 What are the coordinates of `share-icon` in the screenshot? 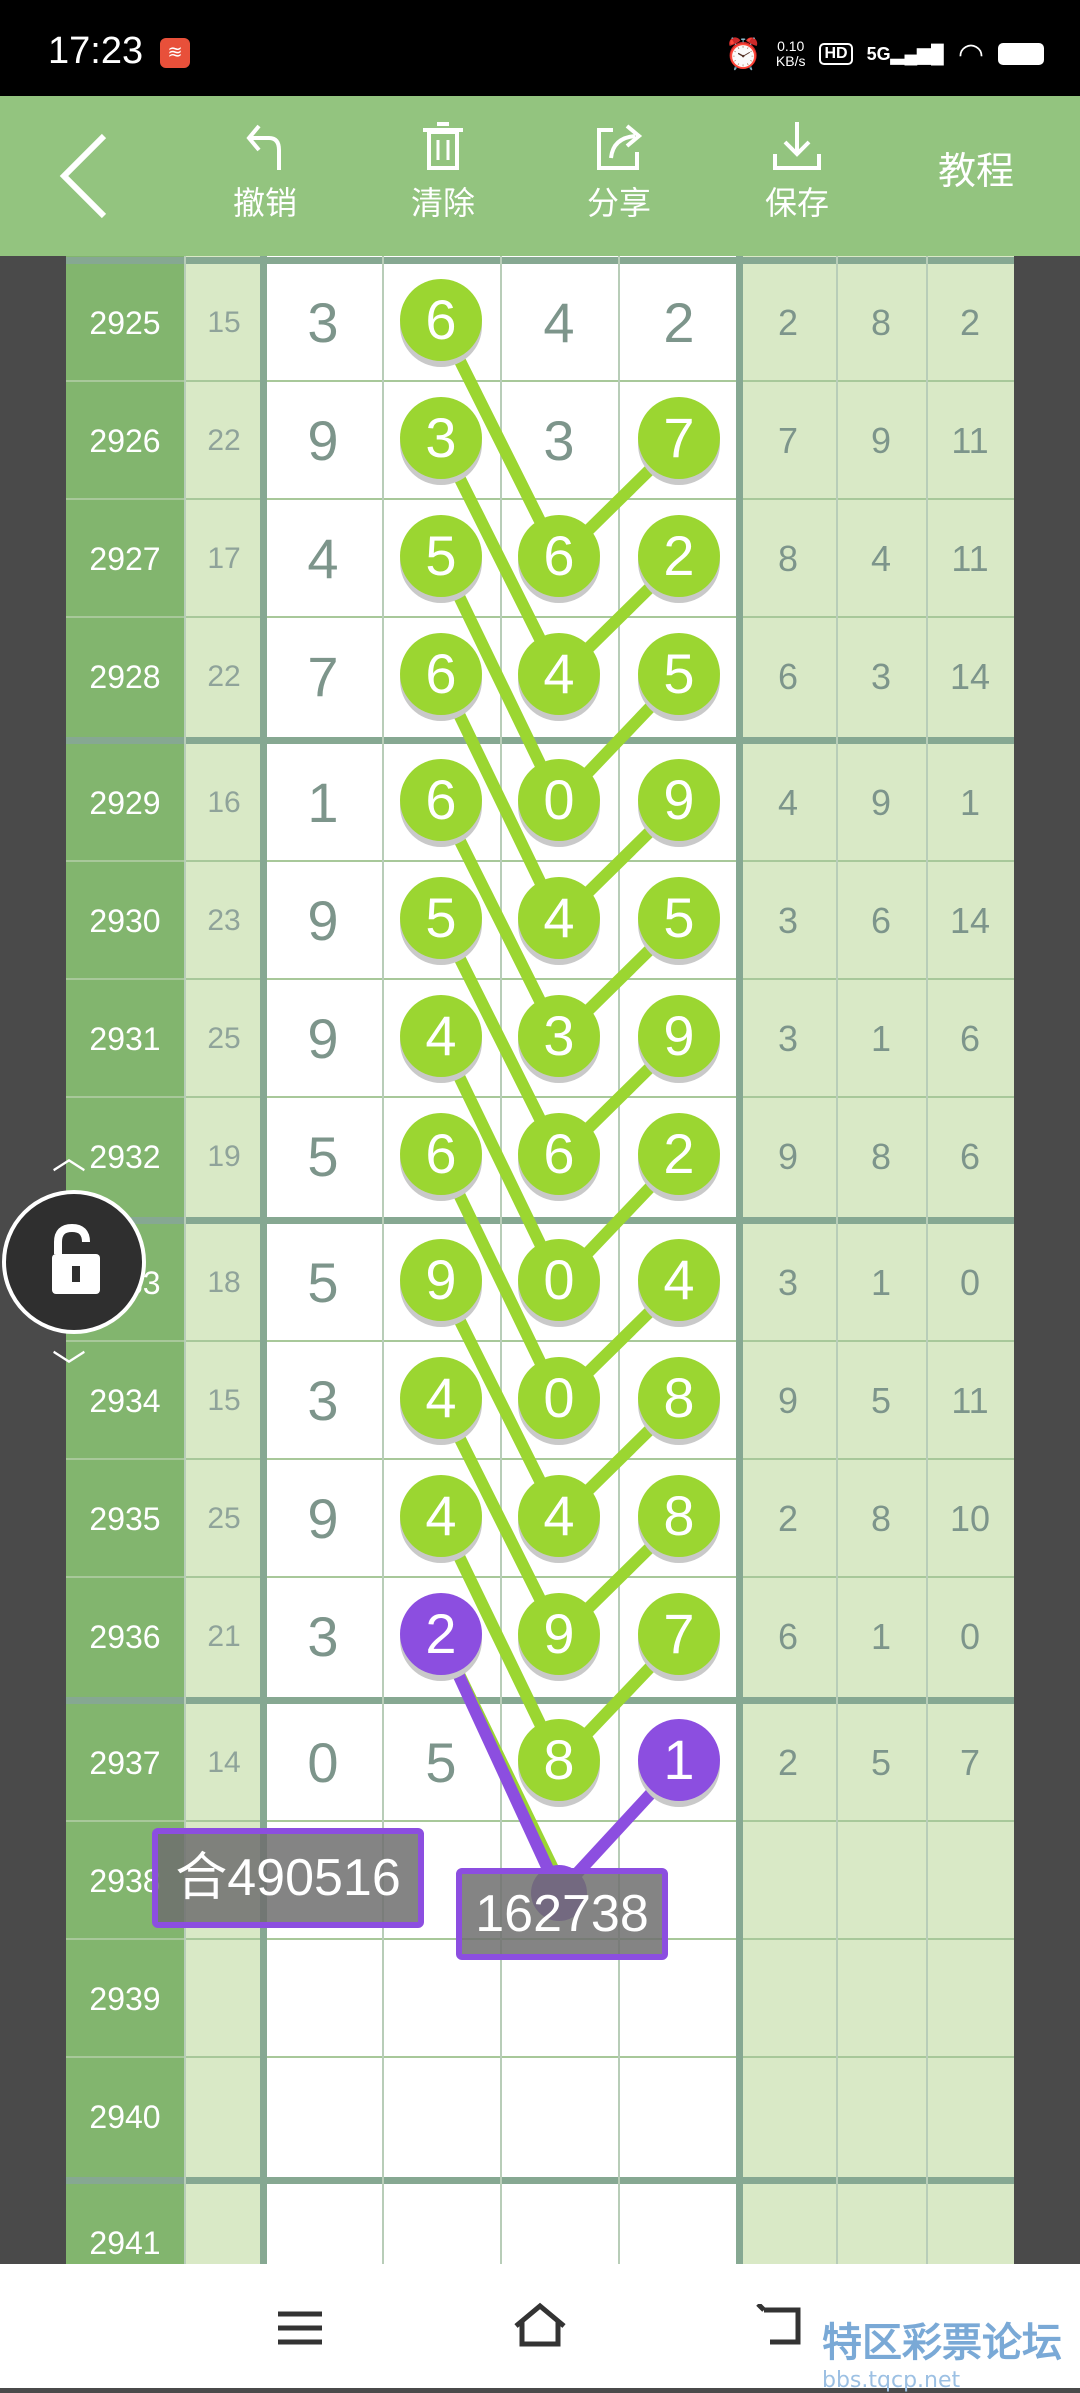 It's located at (620, 147).